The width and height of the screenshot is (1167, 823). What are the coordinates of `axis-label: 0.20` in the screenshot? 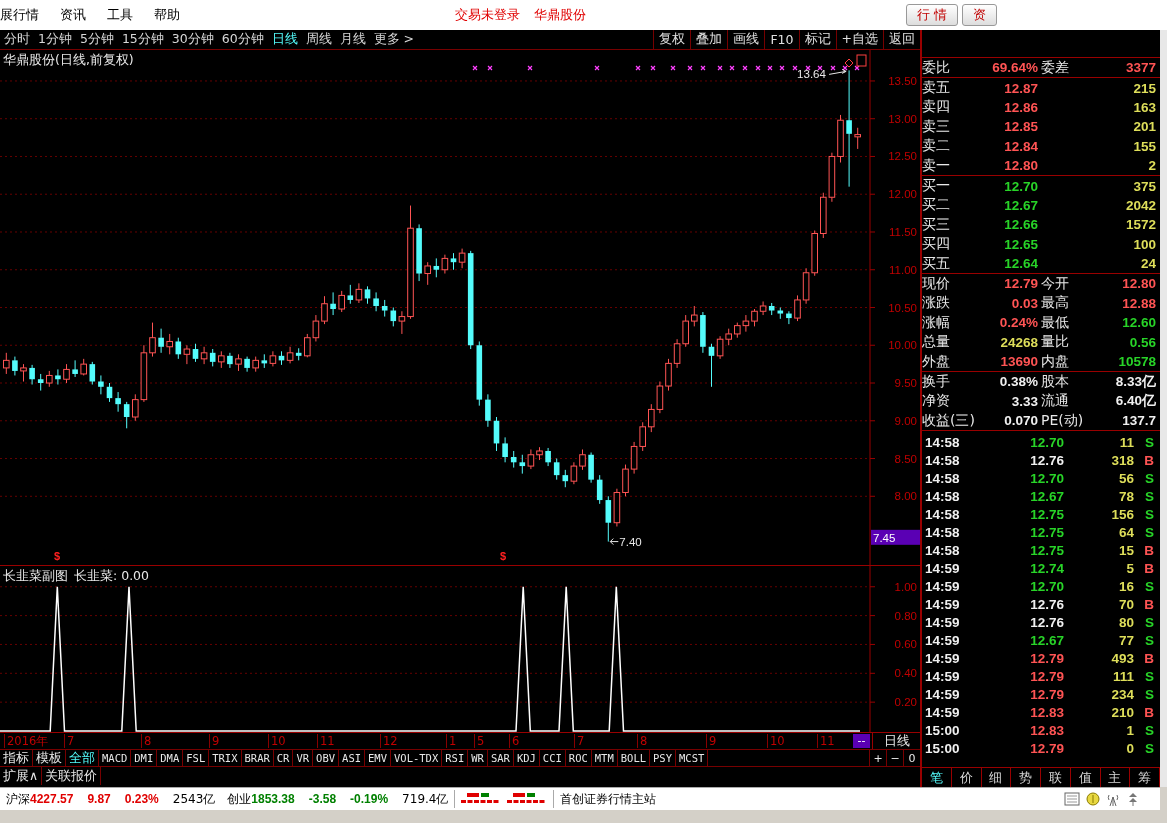 It's located at (905, 702).